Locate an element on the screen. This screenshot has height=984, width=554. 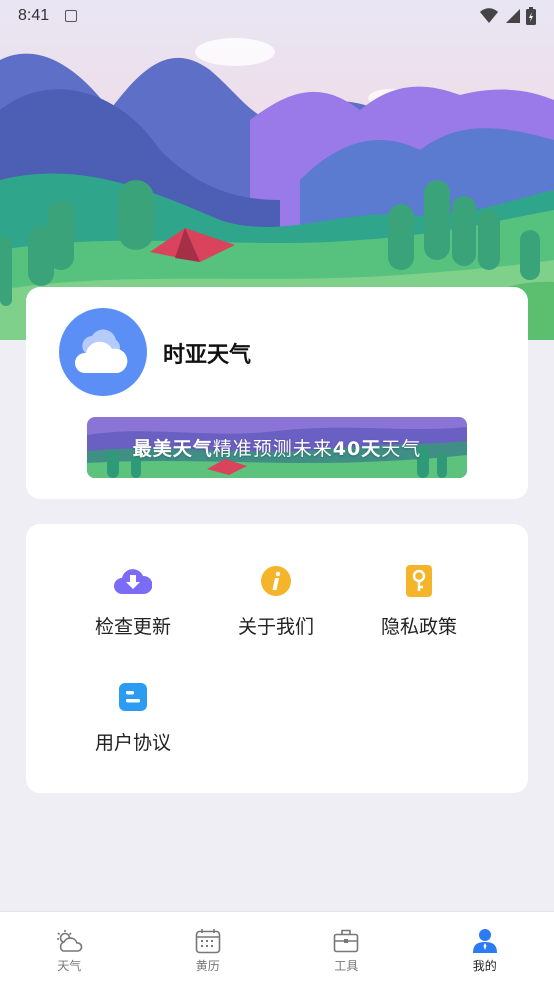
banner-text: 最美天气 精准预测未来 40天 天气 is located at coordinates (277, 449).